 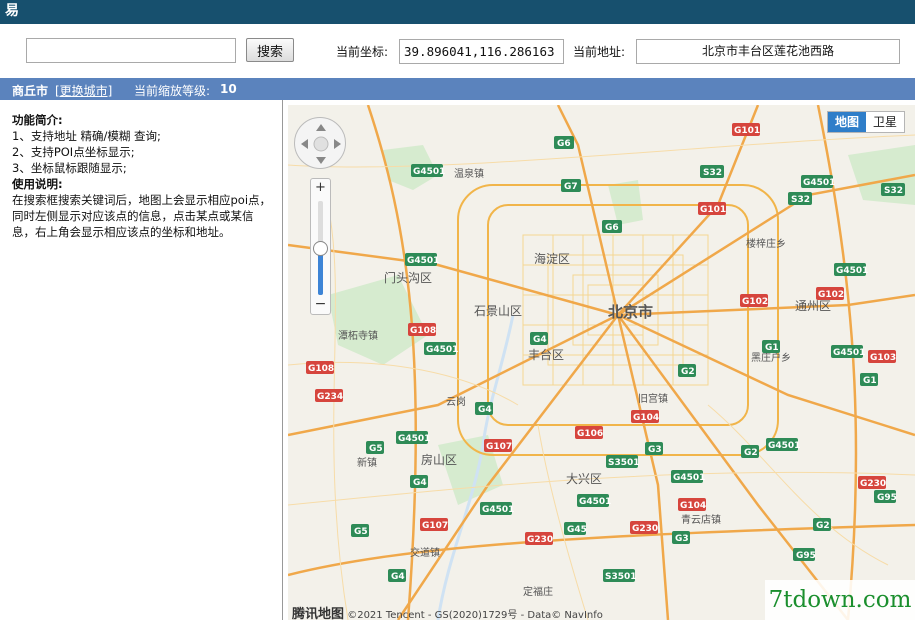 What do you see at coordinates (73, 152) in the screenshot?
I see `feature-item: 2、支持POI点坐标显示;` at bounding box center [73, 152].